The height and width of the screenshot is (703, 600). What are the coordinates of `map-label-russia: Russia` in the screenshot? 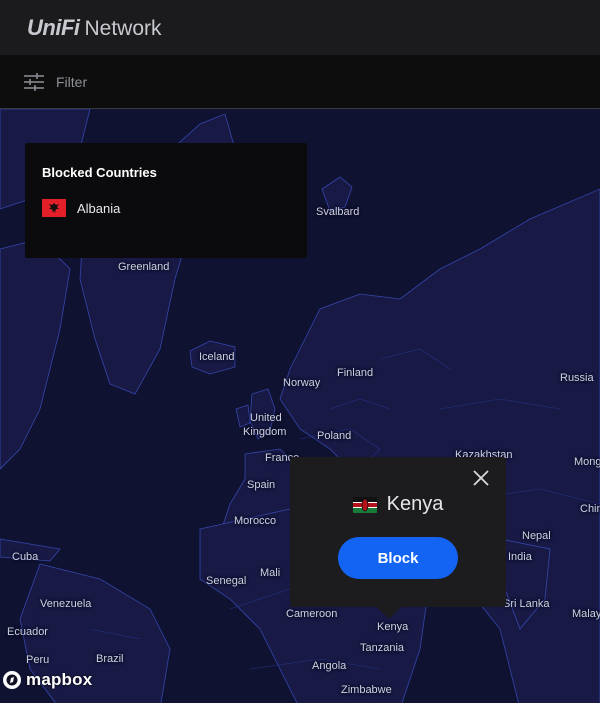 It's located at (577, 378).